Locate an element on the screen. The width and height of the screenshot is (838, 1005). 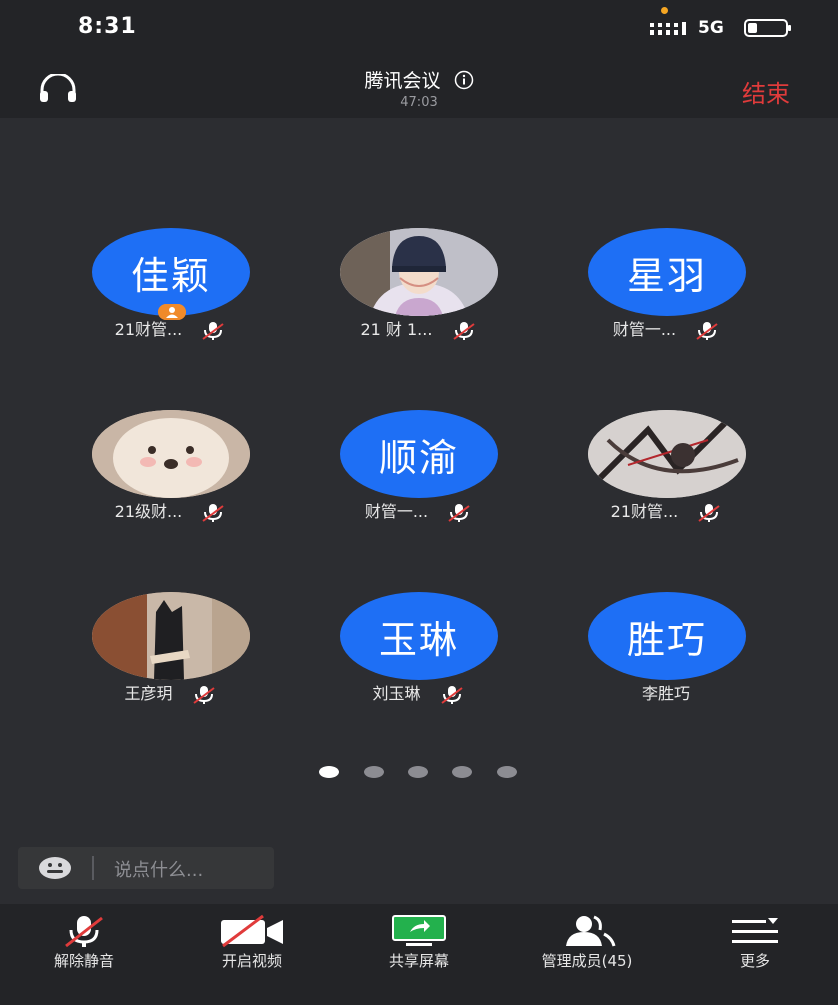
avatar-initials: 胜巧 is located at coordinates (666, 639).